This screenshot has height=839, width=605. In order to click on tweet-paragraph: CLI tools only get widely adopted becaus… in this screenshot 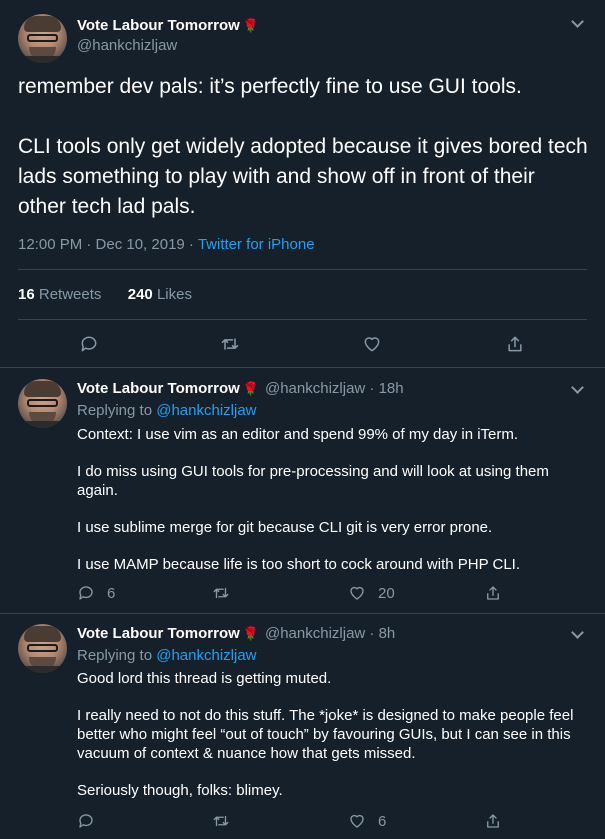, I will do `click(303, 176)`.